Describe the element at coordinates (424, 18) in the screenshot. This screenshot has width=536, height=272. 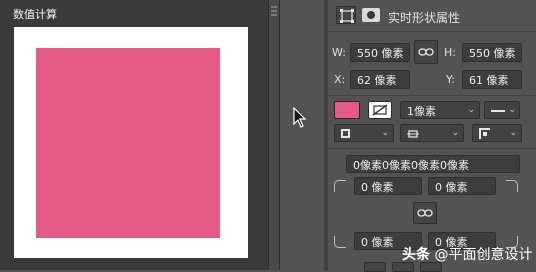
I see `properties-title: 实时形状属性` at that location.